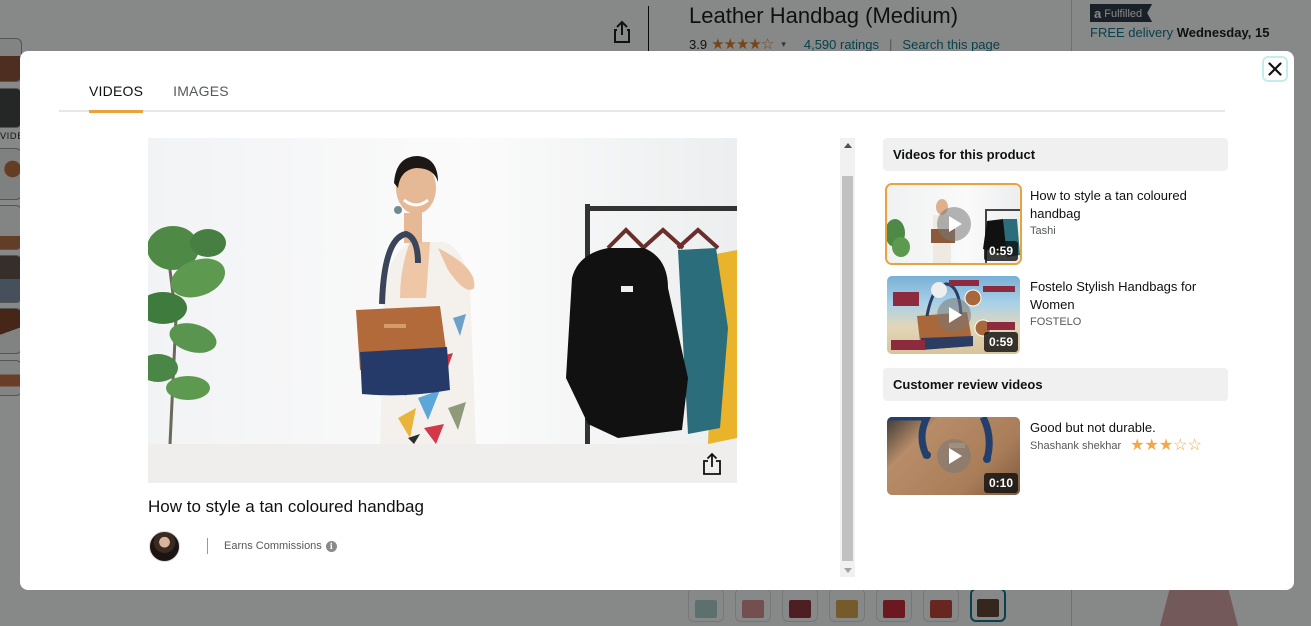  I want to click on clothing-rack, so click(651, 324).